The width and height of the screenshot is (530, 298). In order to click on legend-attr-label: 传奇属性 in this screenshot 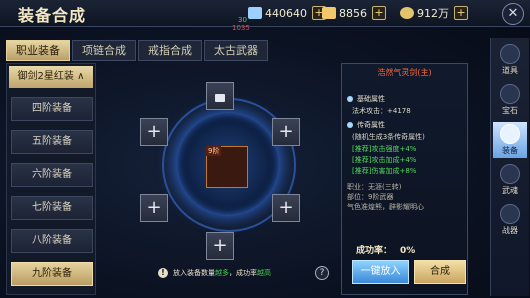, I will do `click(371, 125)`.